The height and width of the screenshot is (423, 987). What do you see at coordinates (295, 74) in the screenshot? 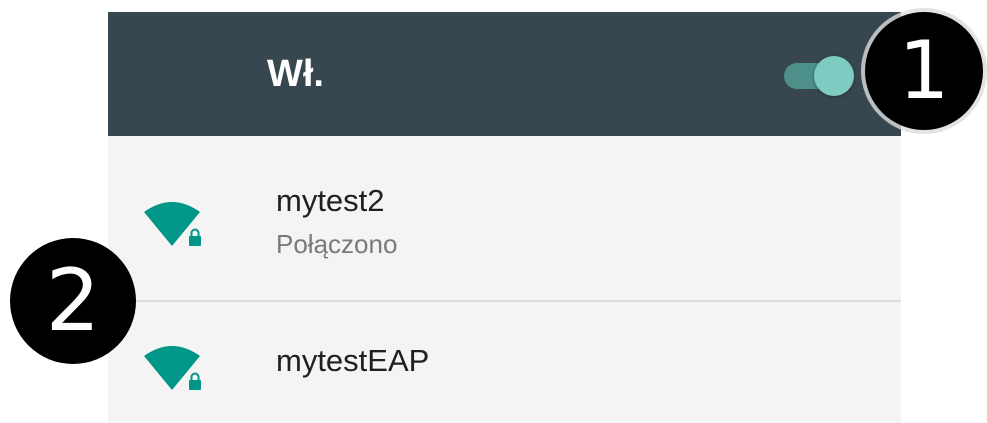
I see `switch-status-label: Wł.` at bounding box center [295, 74].